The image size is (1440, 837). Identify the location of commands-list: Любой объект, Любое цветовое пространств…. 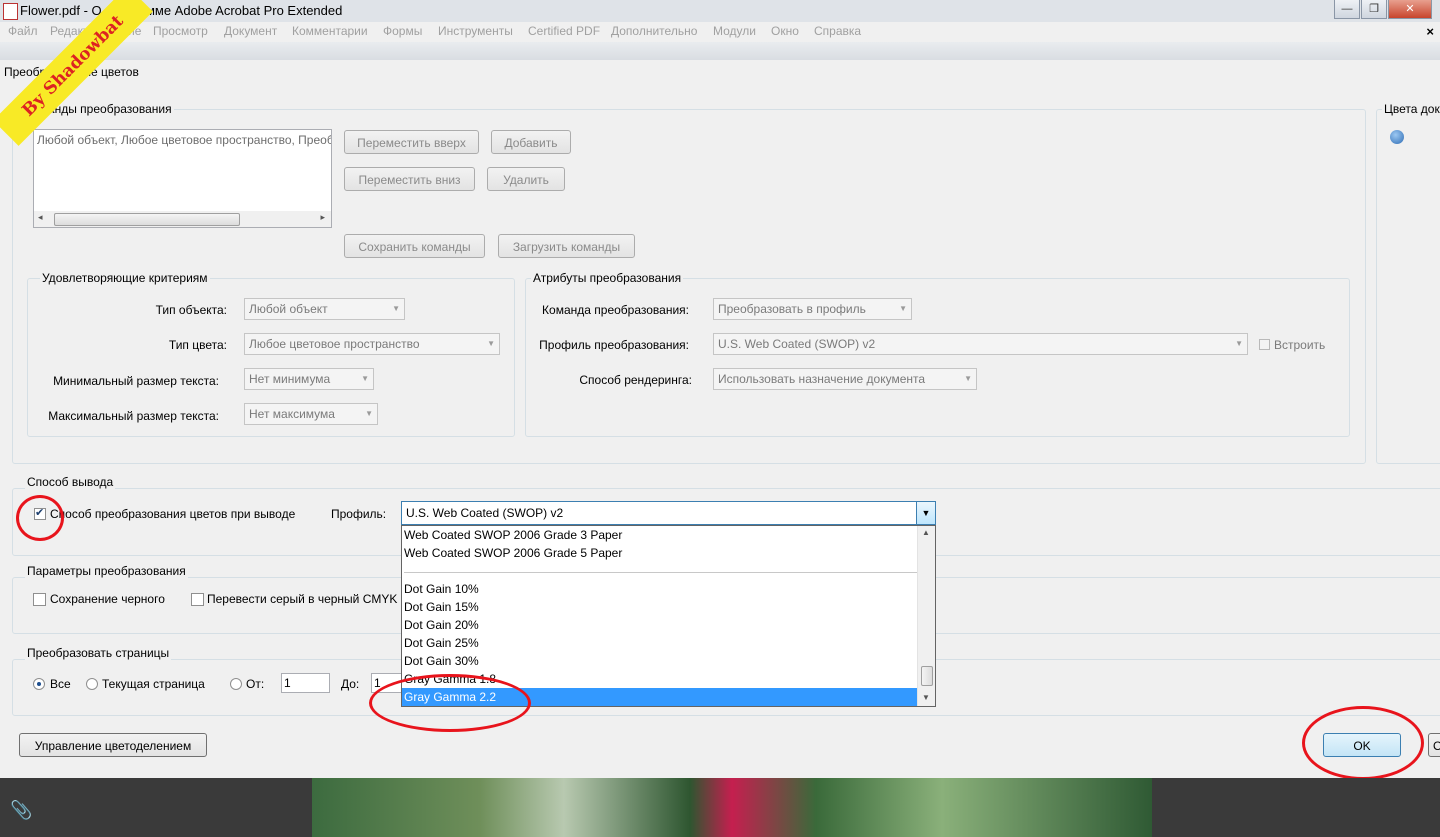
(182, 178).